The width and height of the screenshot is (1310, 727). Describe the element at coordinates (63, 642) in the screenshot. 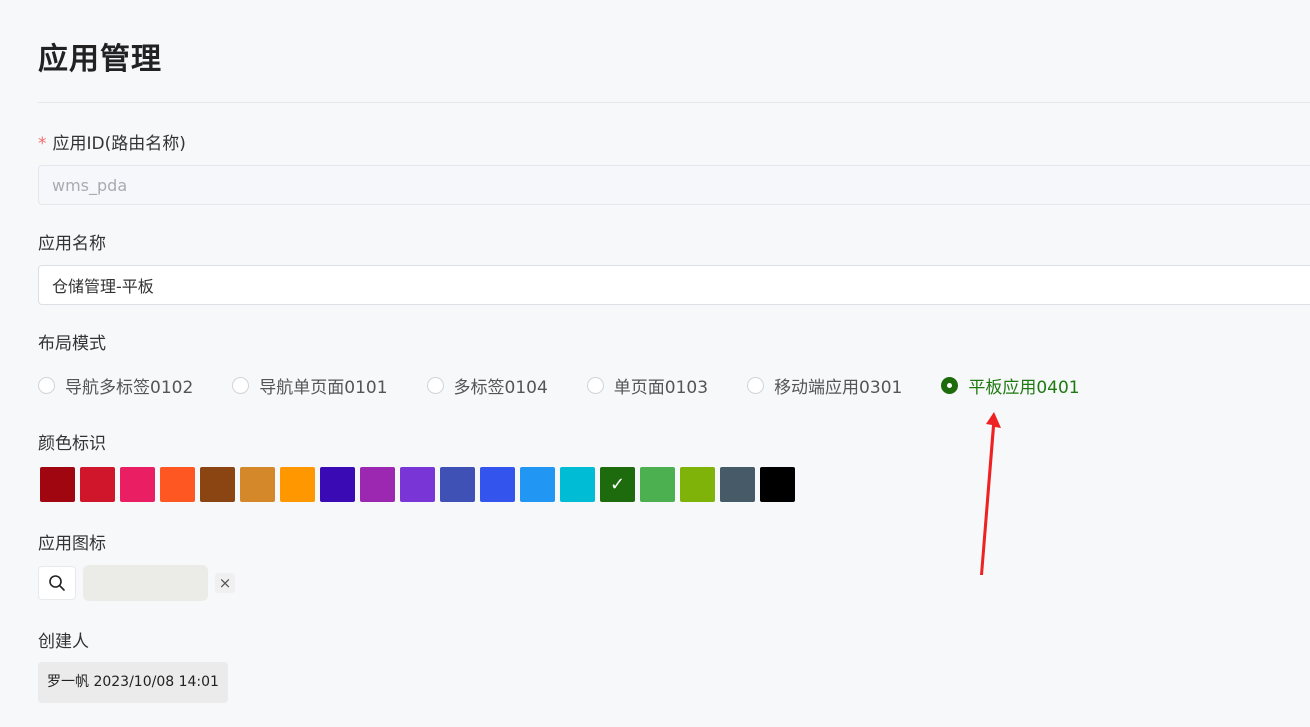

I see `creator-label: 创建人` at that location.